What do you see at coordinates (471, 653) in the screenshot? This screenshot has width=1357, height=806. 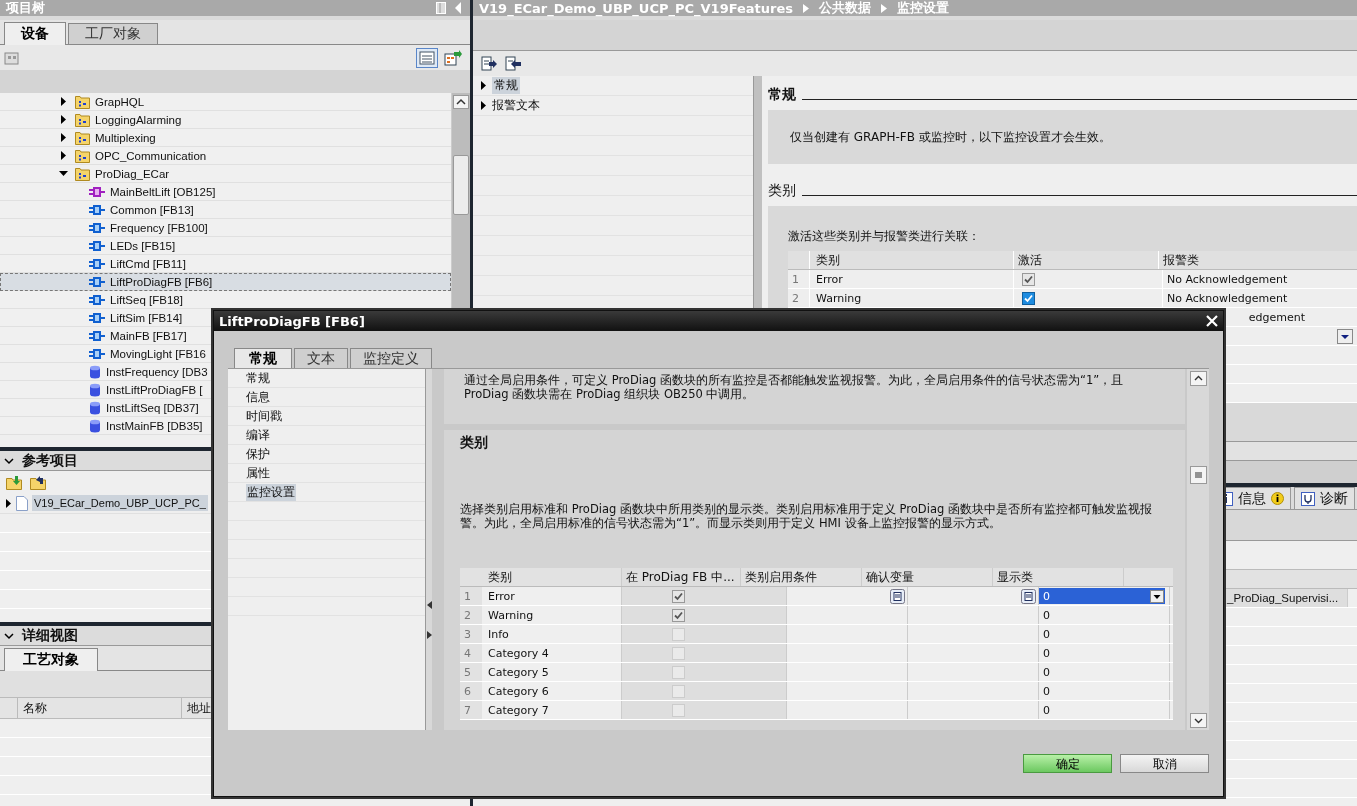 I see `row-number: 4` at bounding box center [471, 653].